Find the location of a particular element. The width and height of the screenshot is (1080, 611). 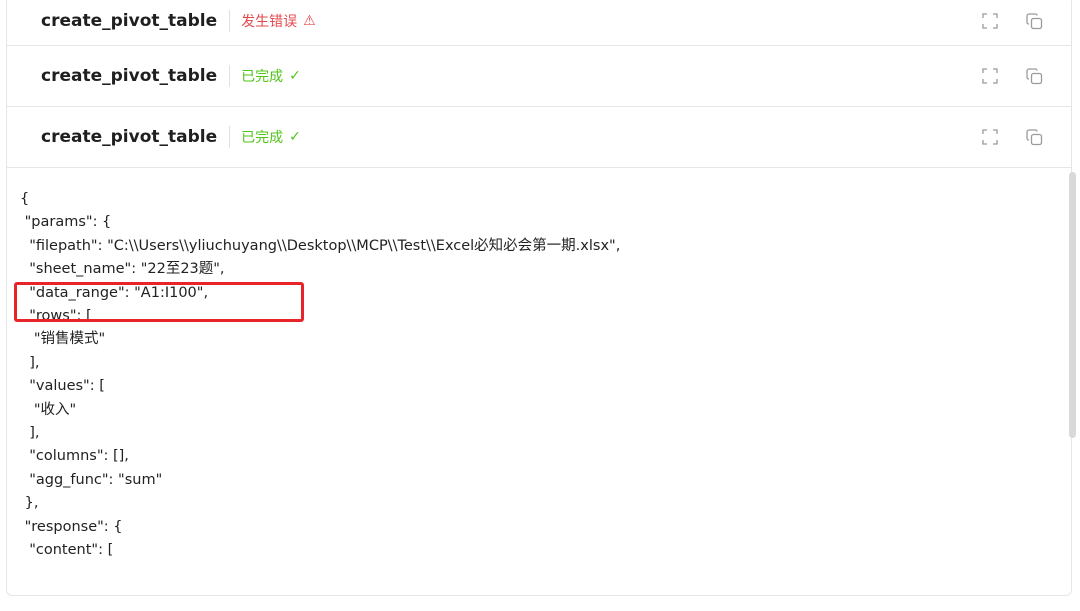

code-line: "销售模式" is located at coordinates (63, 339).